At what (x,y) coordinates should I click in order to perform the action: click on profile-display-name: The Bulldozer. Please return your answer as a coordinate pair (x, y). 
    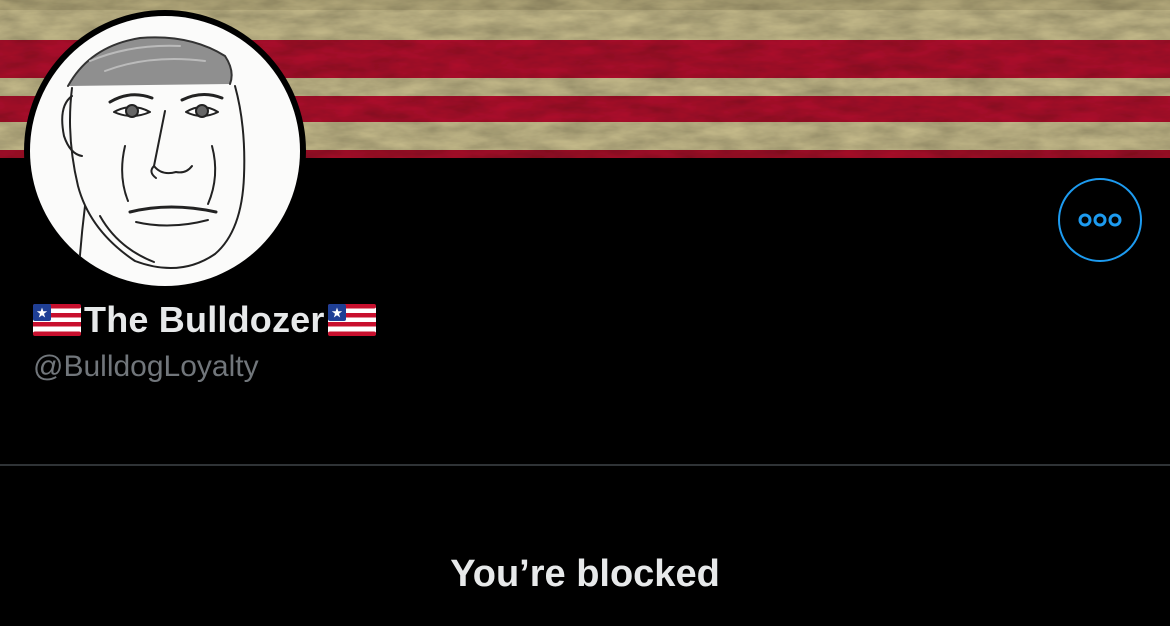
    Looking at the image, I should click on (204, 320).